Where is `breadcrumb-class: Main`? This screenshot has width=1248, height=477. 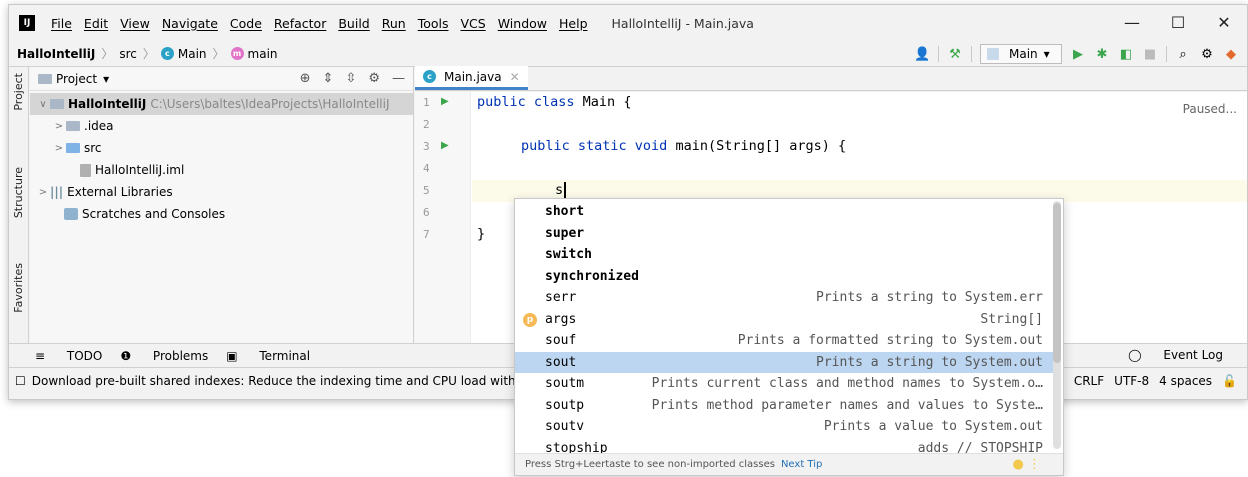
breadcrumb-class: Main is located at coordinates (192, 54).